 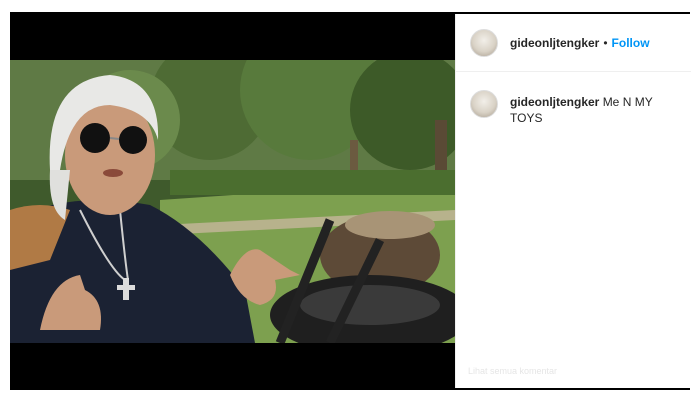 What do you see at coordinates (554, 102) in the screenshot?
I see `comment-username: gideonljtengker` at bounding box center [554, 102].